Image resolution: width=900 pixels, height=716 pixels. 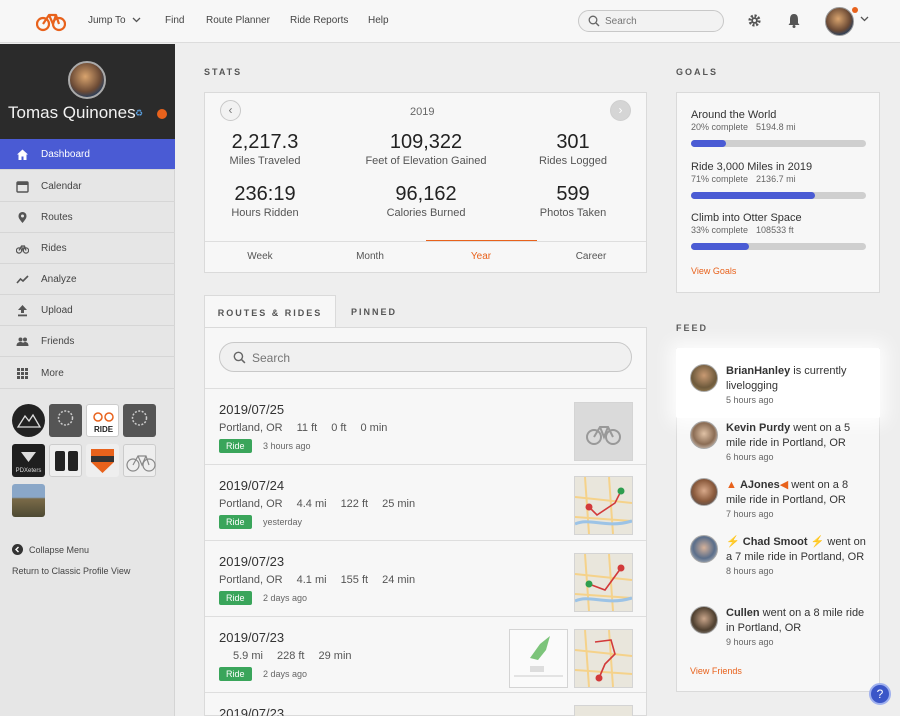 I want to click on nav-ride-reports: Ride Reports, so click(x=319, y=20).